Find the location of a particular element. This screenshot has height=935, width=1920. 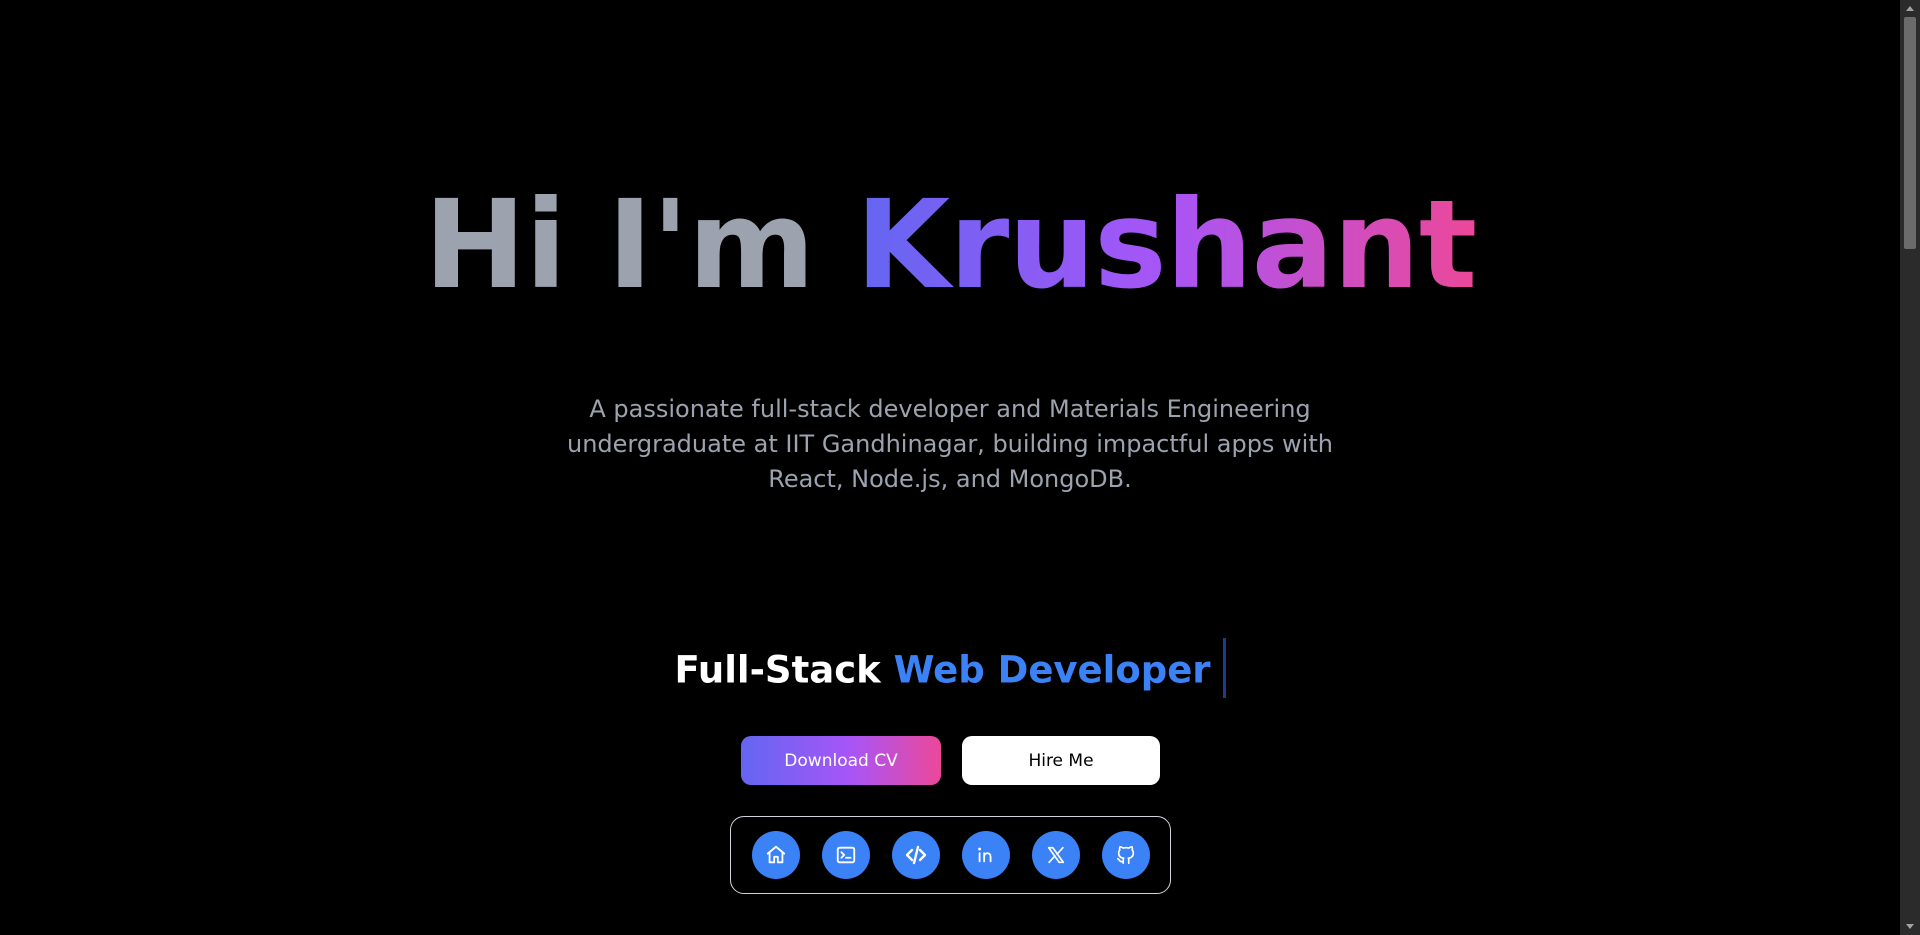

download-cv-button: Download CV is located at coordinates (841, 760).